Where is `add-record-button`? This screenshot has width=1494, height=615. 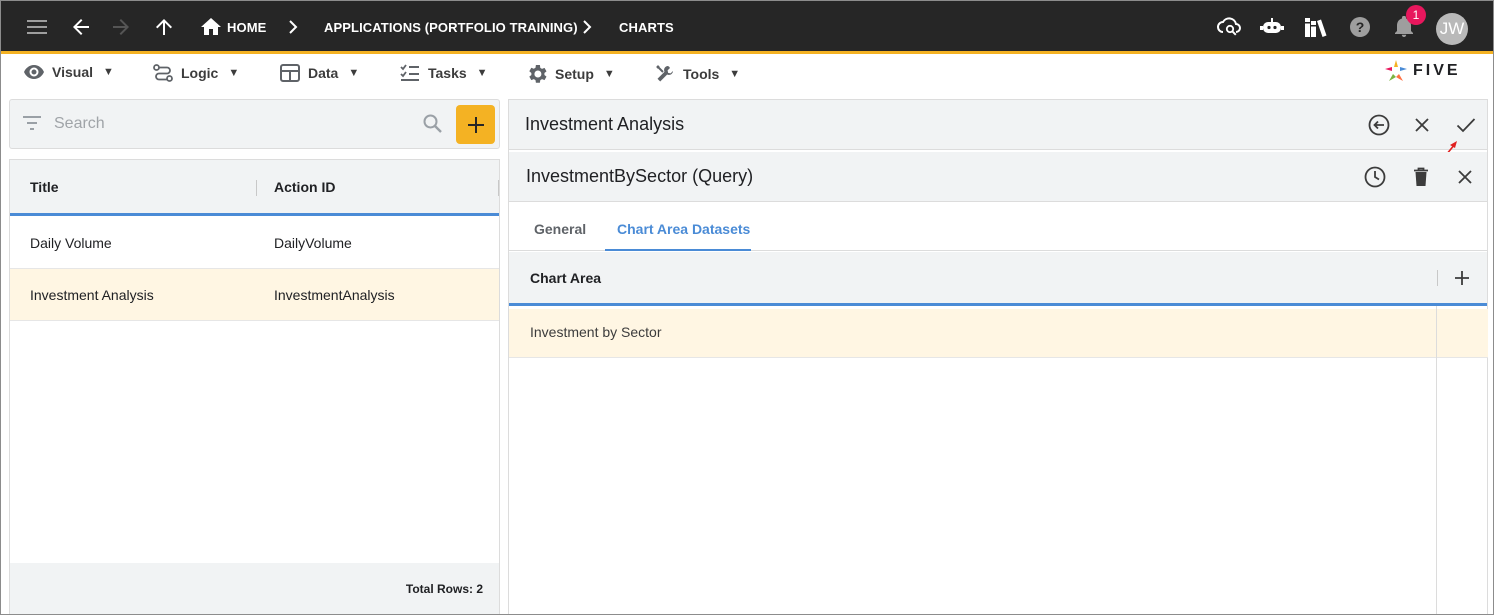 add-record-button is located at coordinates (475, 124).